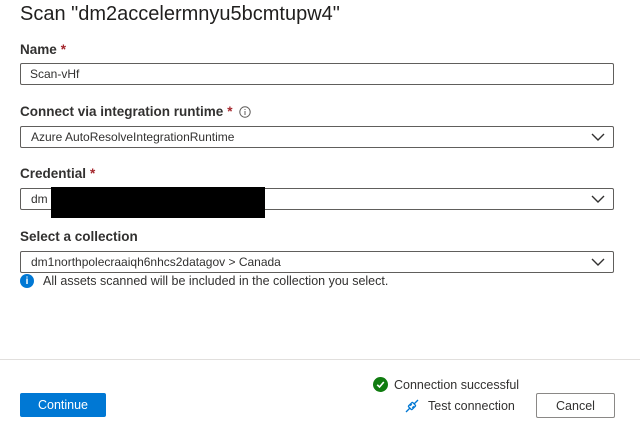  I want to click on credential-dropdown: dm, so click(317, 202).